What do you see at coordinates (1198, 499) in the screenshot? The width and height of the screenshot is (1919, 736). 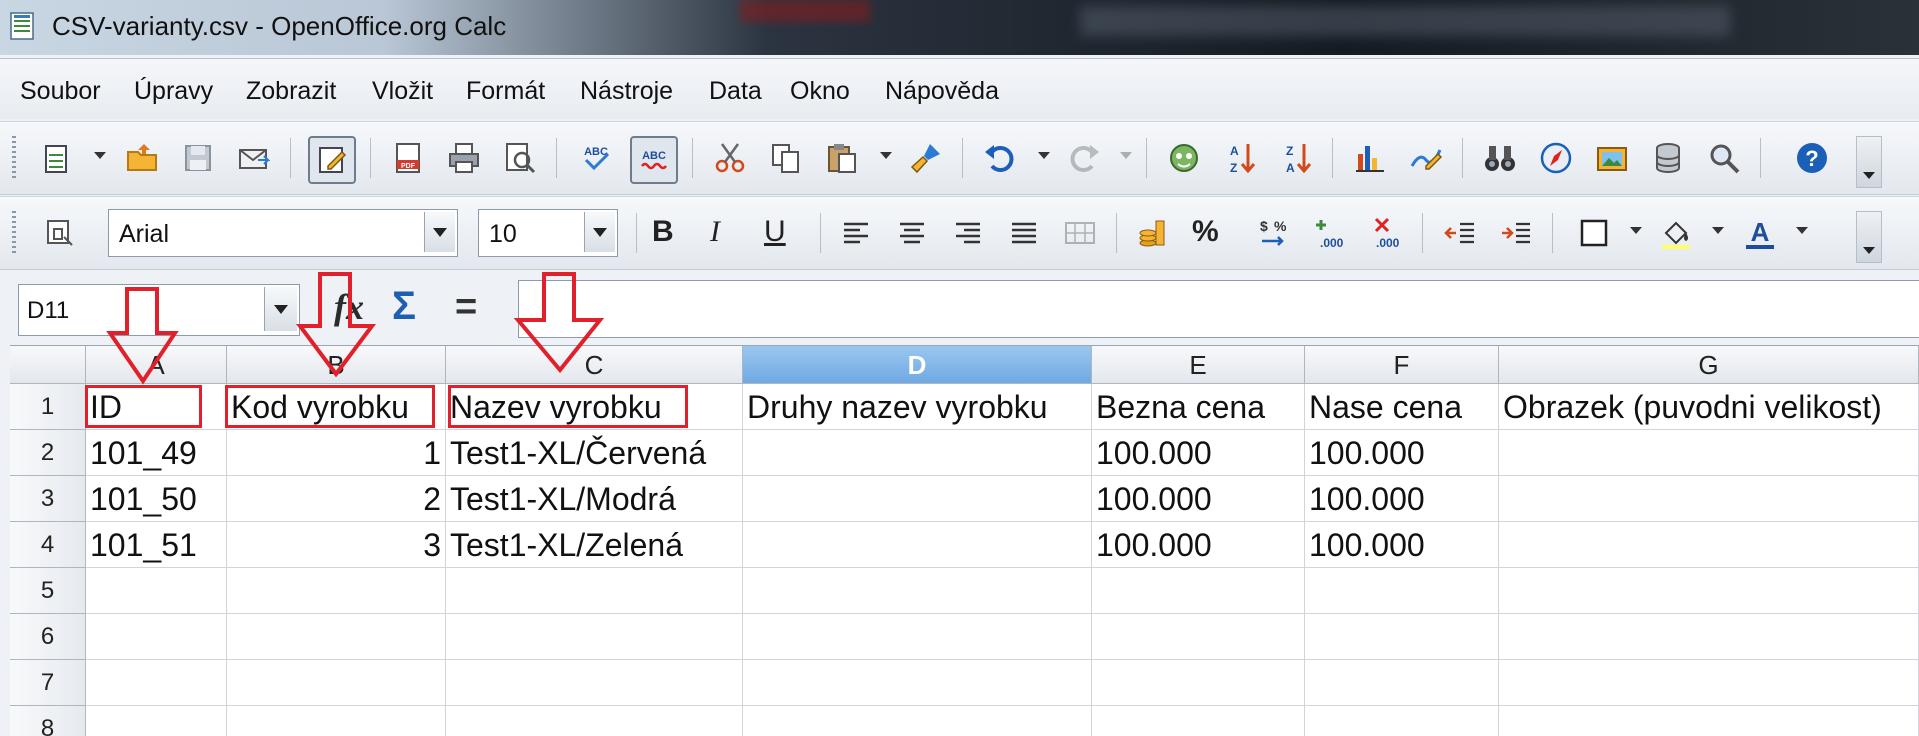 I see `cell-e3: 100.000` at bounding box center [1198, 499].